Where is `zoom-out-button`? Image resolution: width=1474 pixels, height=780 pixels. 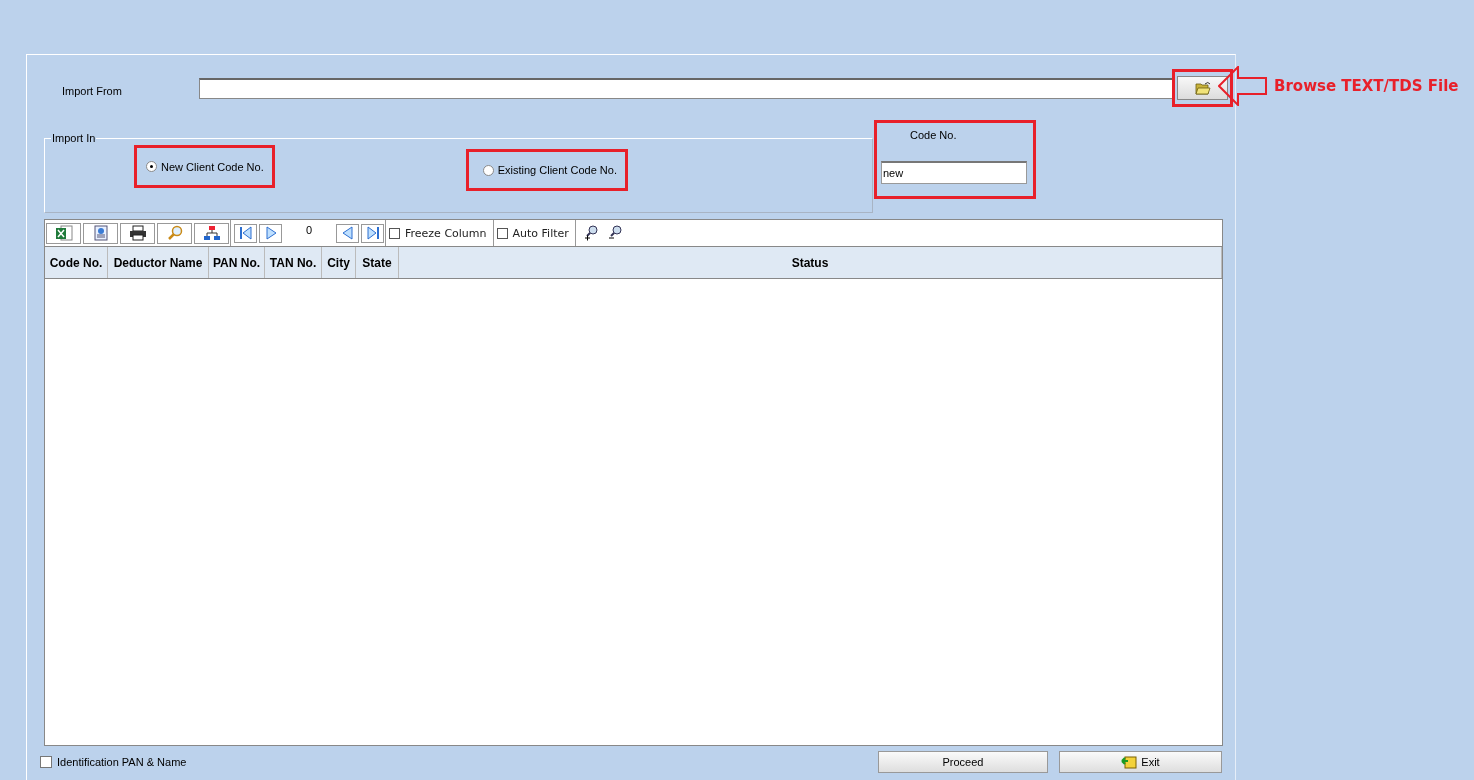
zoom-out-button is located at coordinates (615, 233).